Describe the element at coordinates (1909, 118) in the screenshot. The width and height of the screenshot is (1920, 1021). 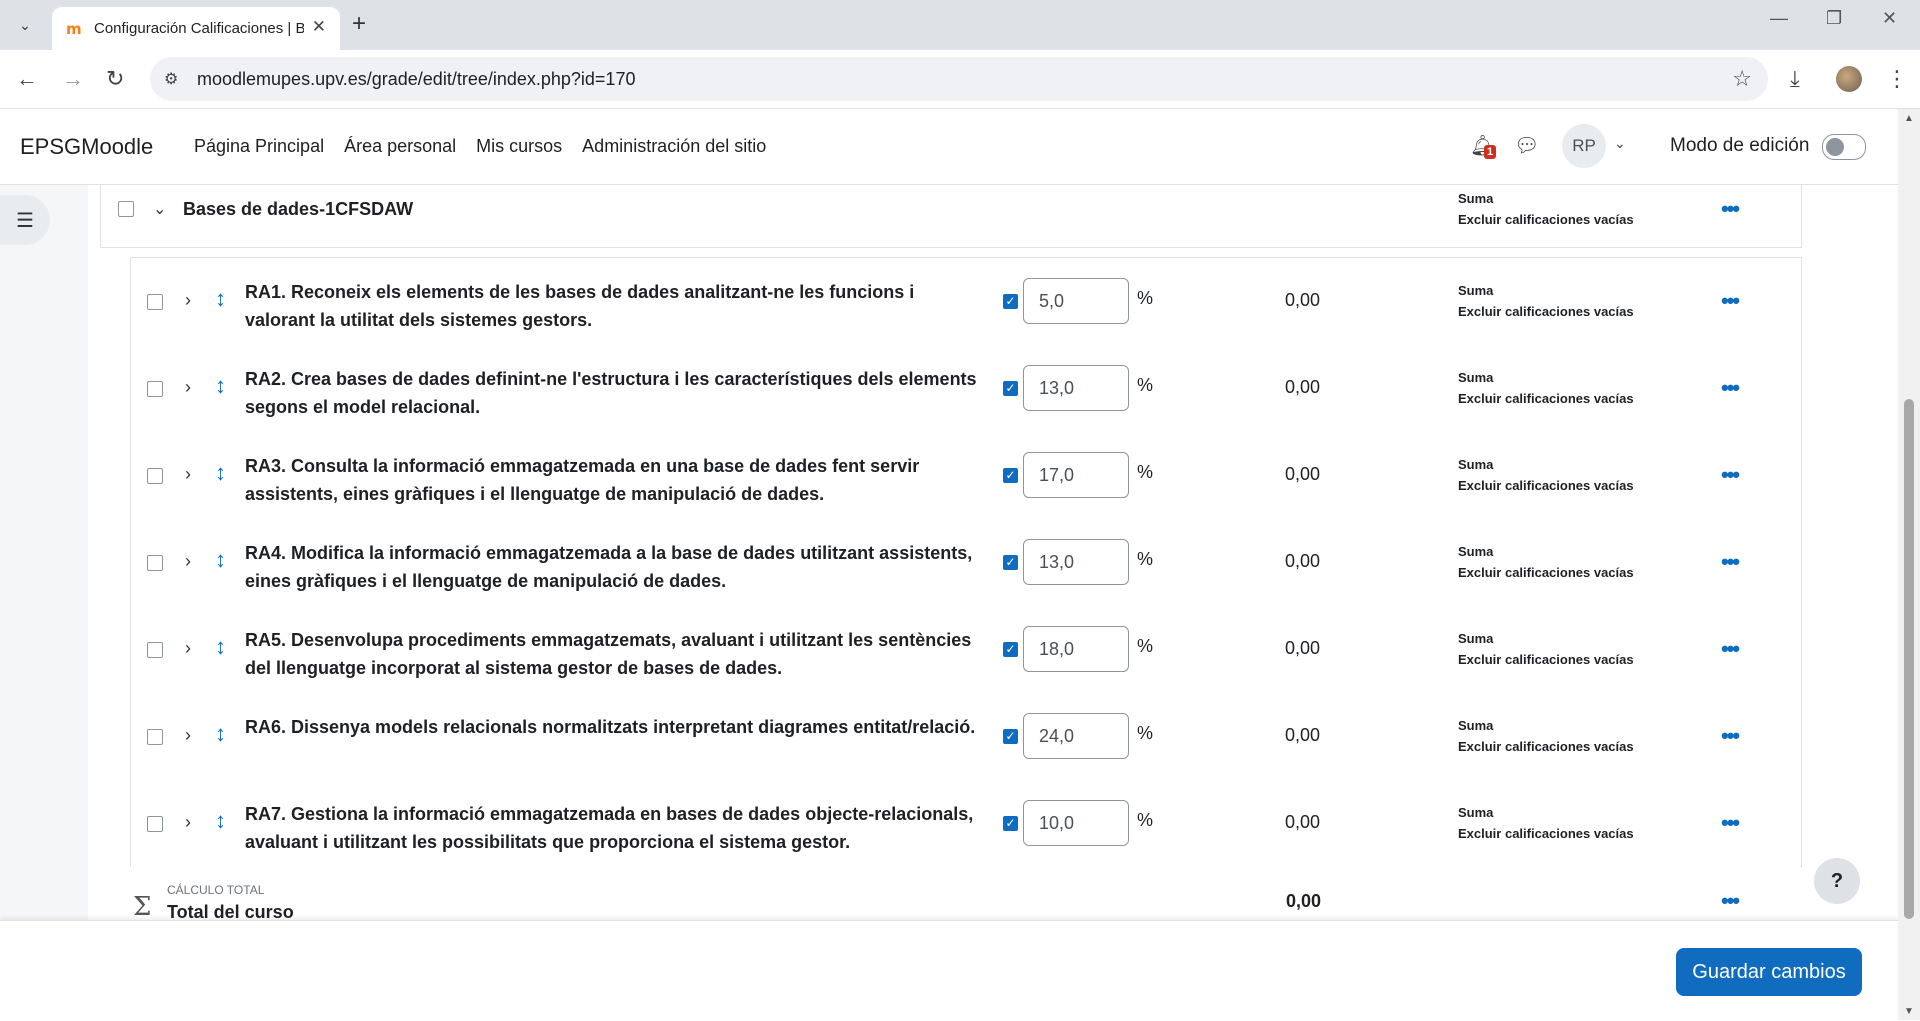
I see `scroll-up-icon: ▲` at that location.